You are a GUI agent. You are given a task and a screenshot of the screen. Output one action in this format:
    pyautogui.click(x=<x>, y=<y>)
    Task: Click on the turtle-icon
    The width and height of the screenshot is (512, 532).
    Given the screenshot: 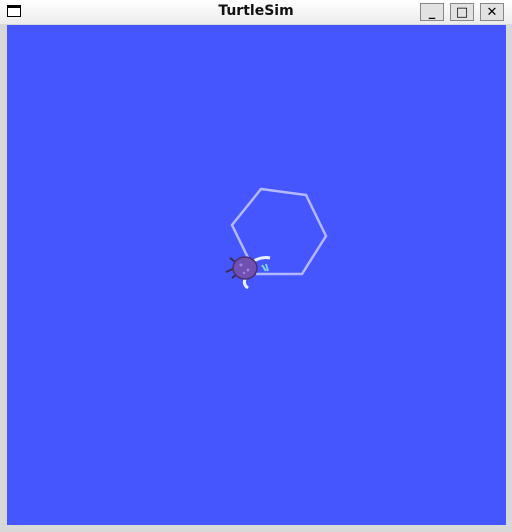 What is the action you would take?
    pyautogui.click(x=248, y=273)
    